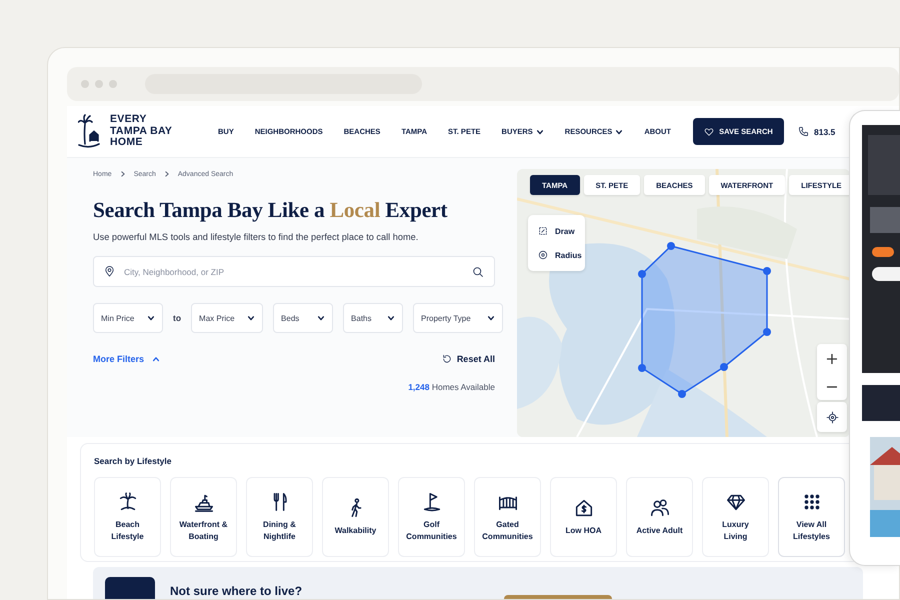 This screenshot has height=600, width=900. What do you see at coordinates (458, 318) in the screenshot?
I see `filter-dropdown: Property Type` at bounding box center [458, 318].